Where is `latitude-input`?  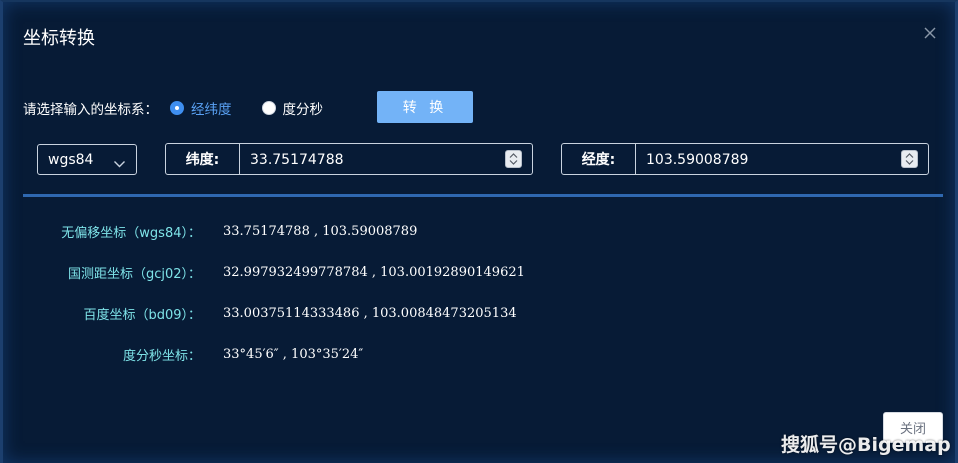 latitude-input is located at coordinates (386, 160).